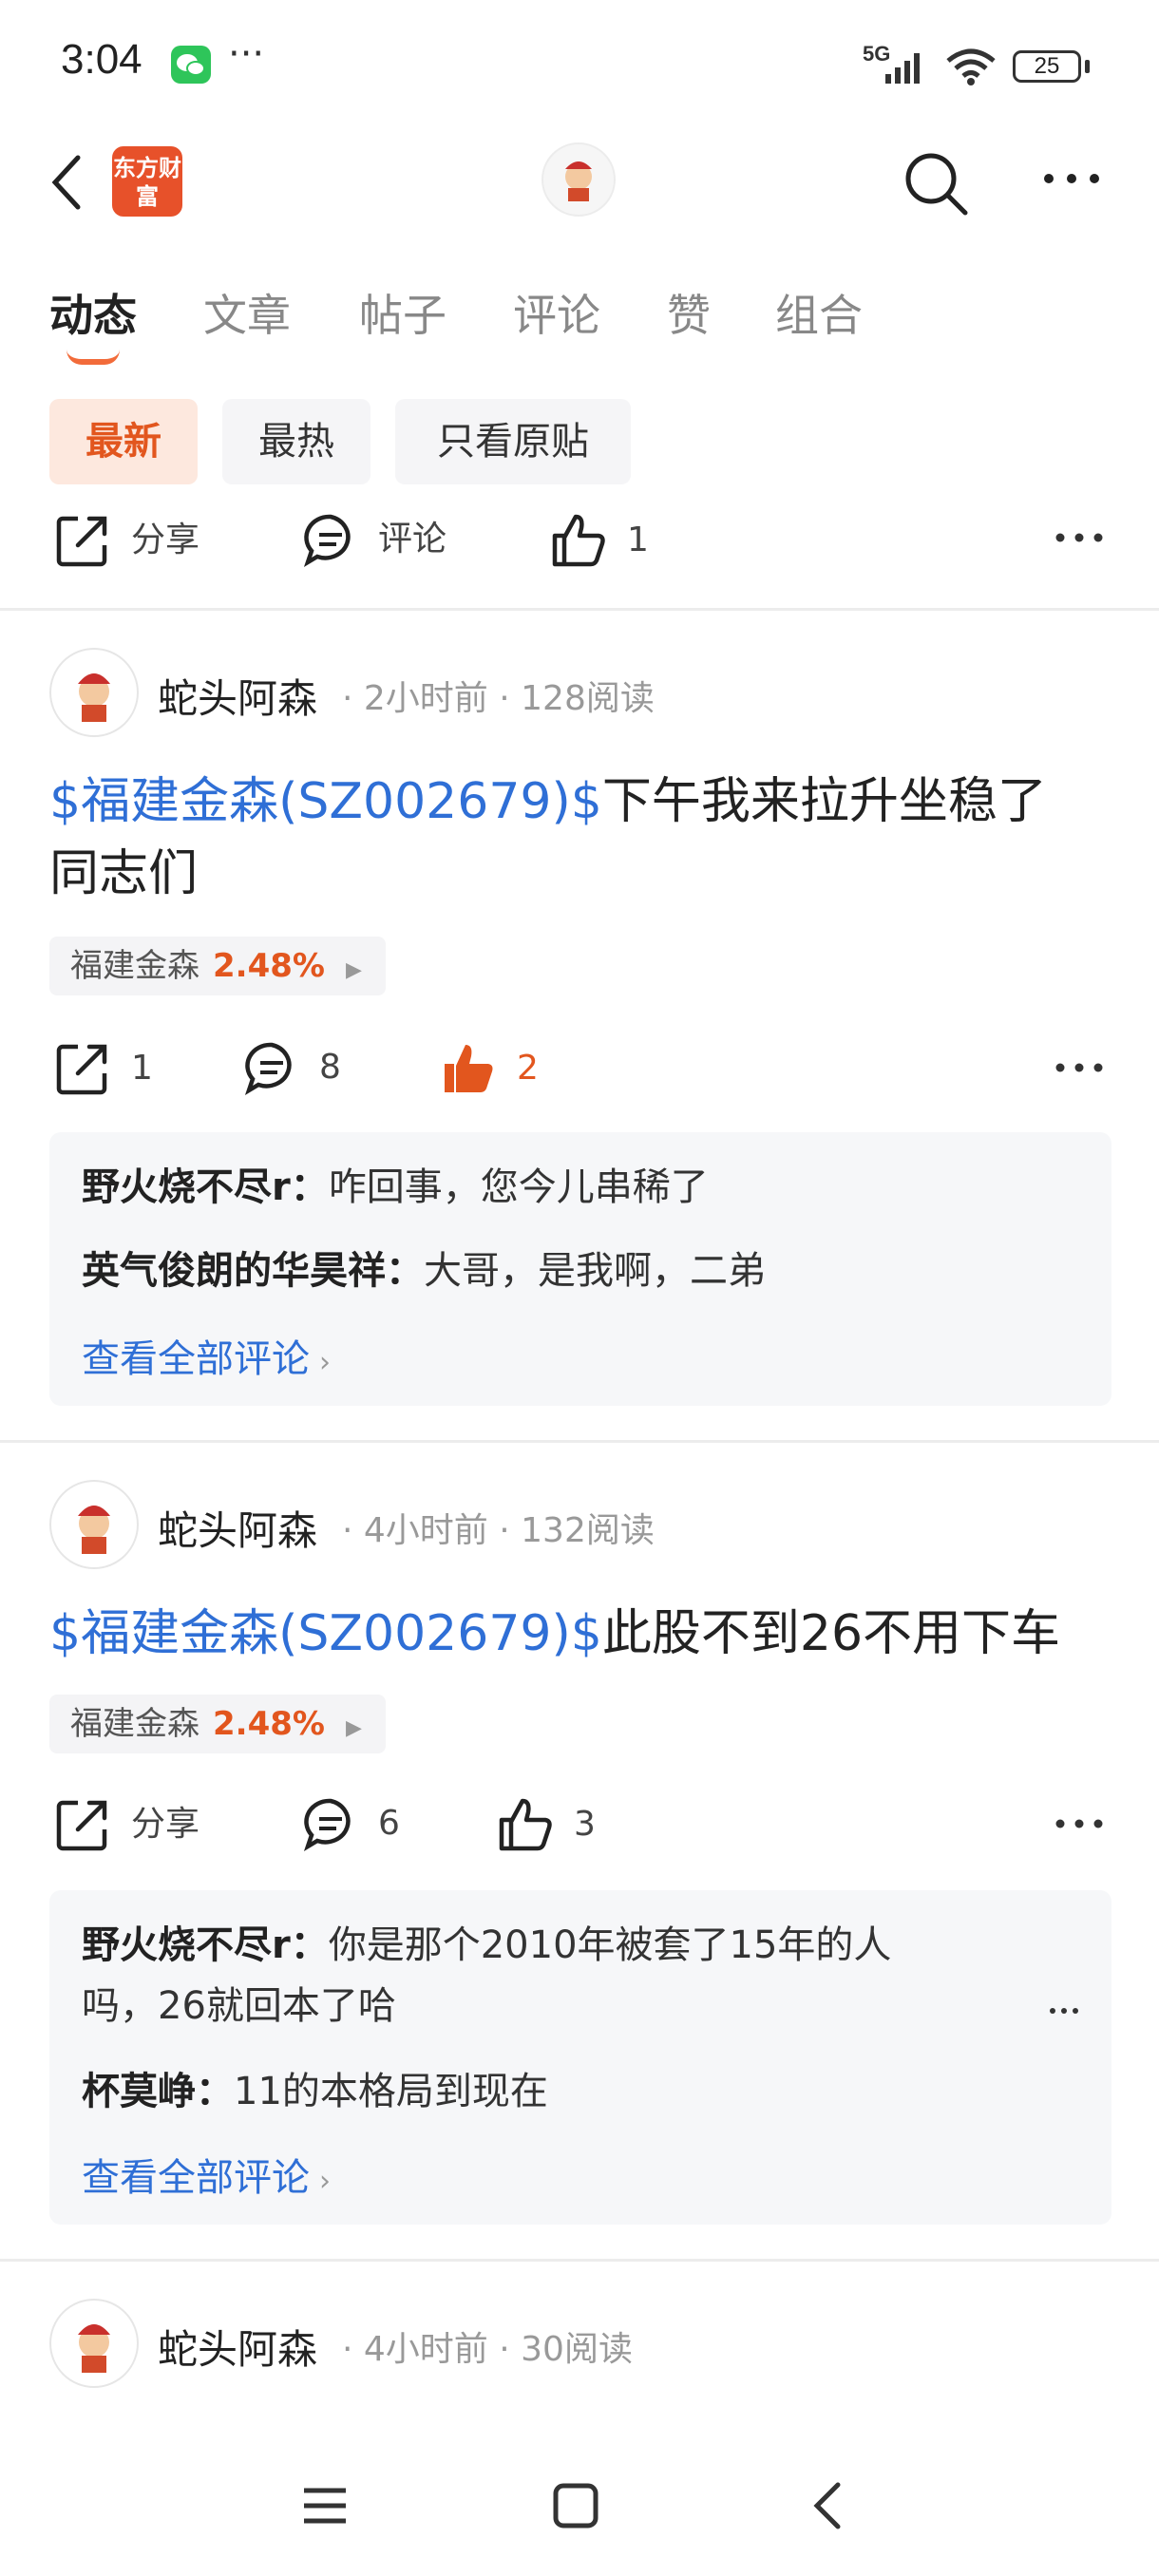 The height and width of the screenshot is (2576, 1159). I want to click on comment-item: 英气俊朗的华昊祥：大哥，是我啊，二弟, so click(557, 1271).